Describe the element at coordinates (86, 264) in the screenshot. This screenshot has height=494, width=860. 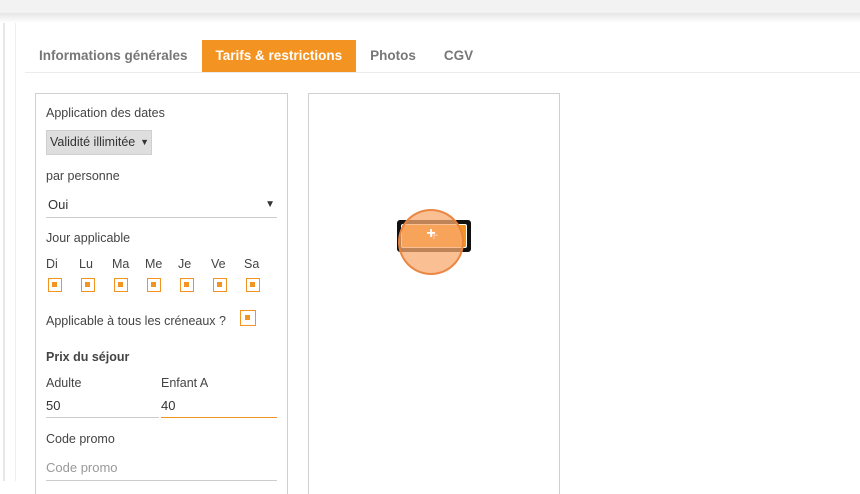
I see `day-label-lu: Lu` at that location.